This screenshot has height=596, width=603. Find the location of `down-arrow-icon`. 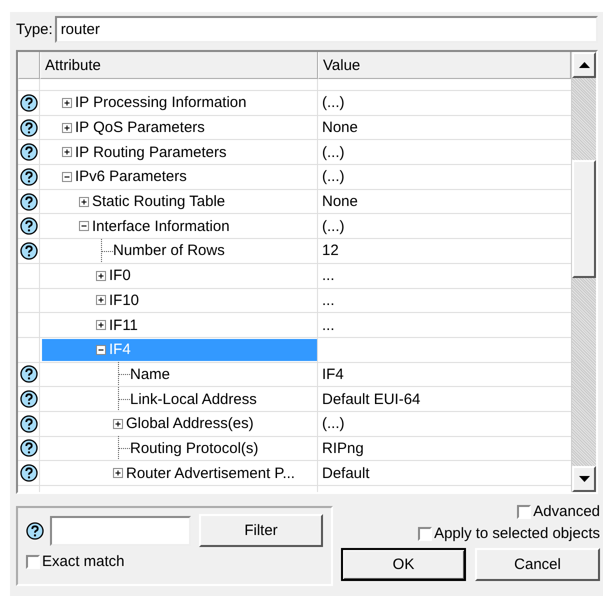

down-arrow-icon is located at coordinates (584, 479).